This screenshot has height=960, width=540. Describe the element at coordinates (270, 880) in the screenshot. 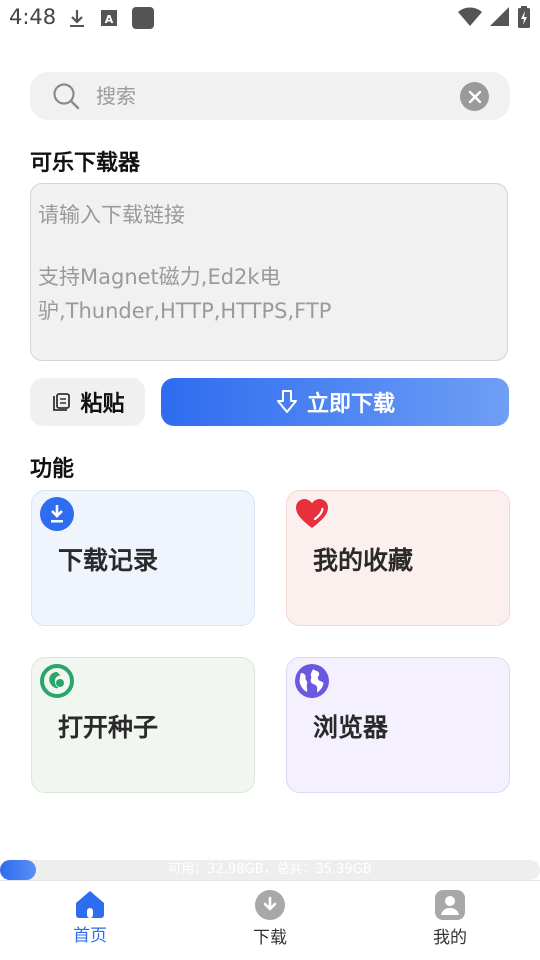

I see `nav-divider` at that location.